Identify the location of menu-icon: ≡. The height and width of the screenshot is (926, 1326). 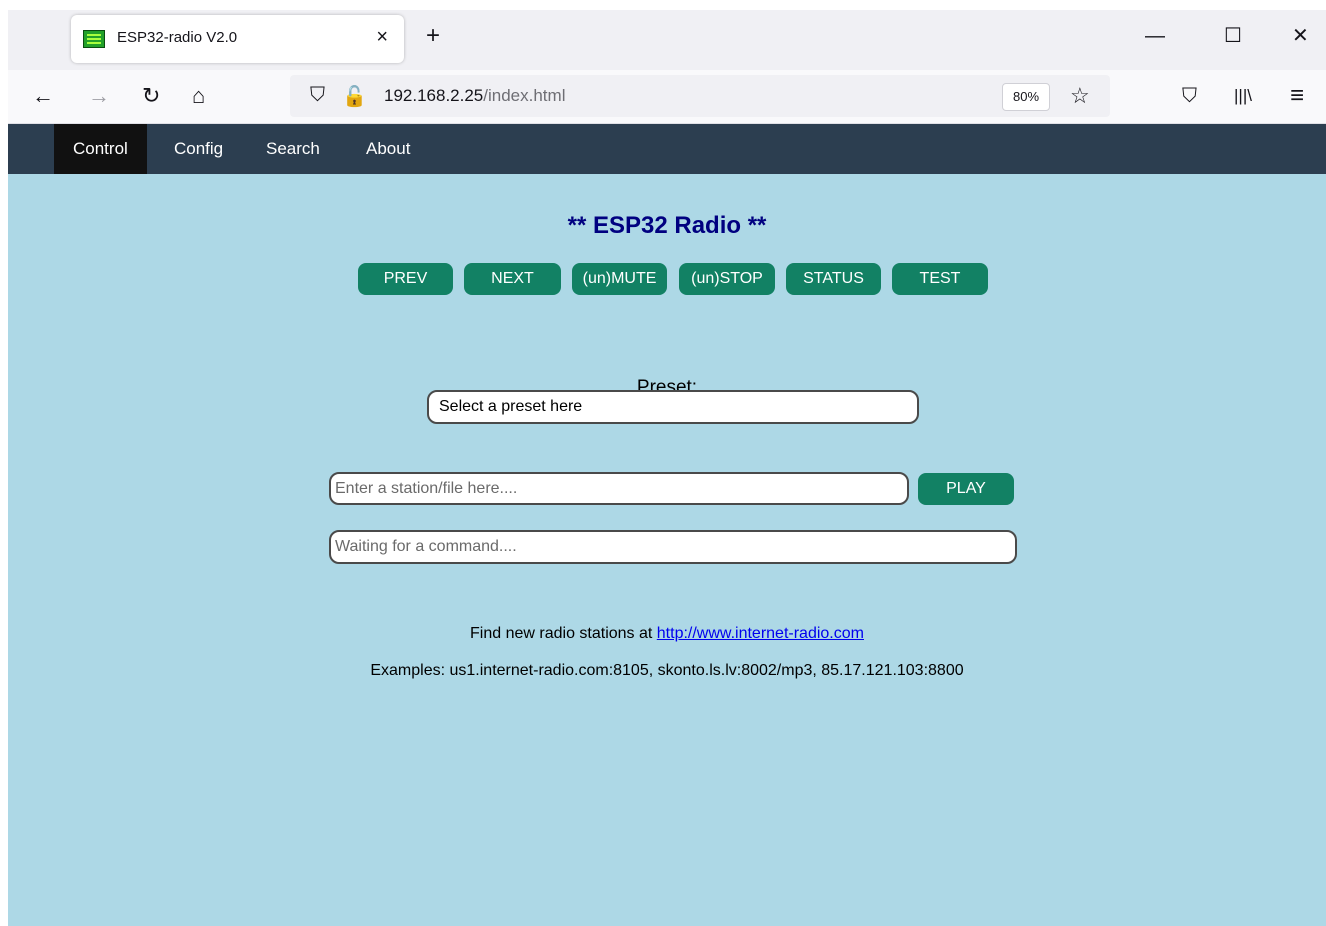
(1297, 96).